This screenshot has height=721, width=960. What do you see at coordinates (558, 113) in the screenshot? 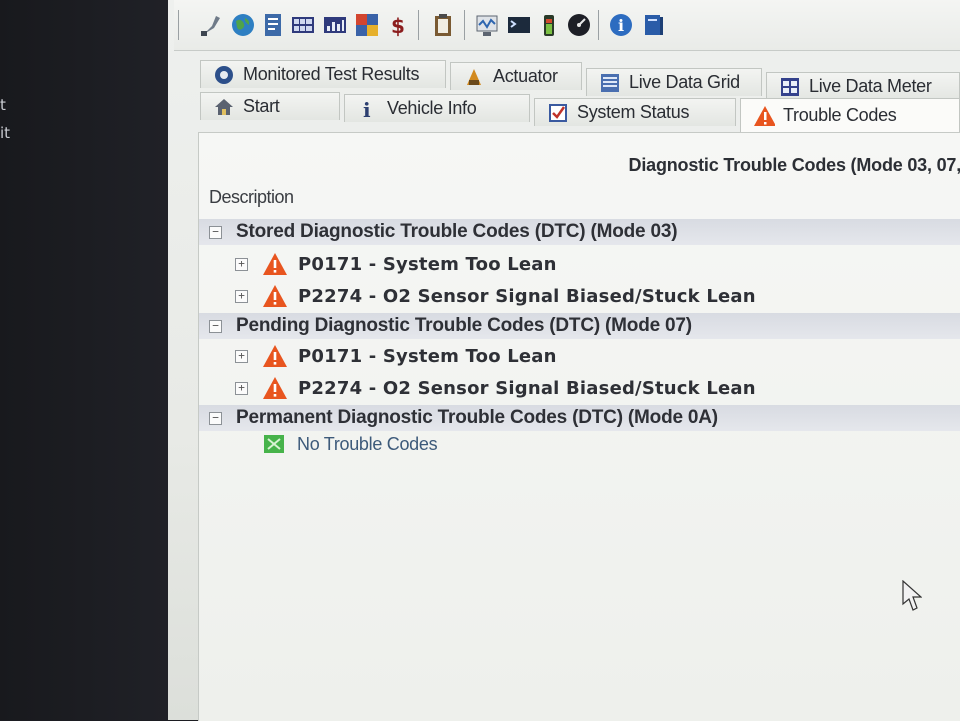
I see `checklist-icon` at bounding box center [558, 113].